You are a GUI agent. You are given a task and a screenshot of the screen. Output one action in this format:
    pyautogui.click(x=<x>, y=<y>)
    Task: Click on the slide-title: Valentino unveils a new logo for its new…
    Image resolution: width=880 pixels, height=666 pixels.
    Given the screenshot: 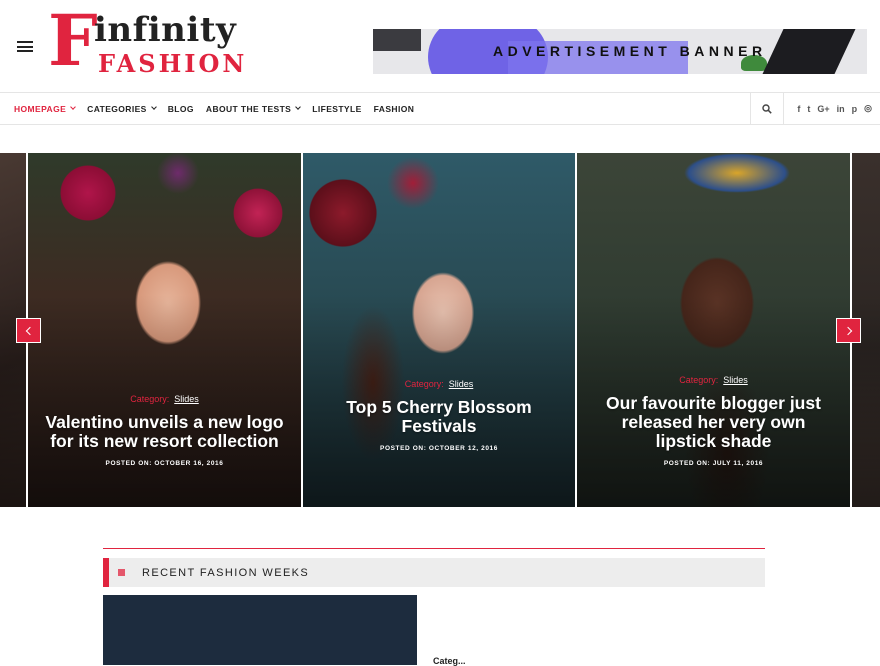 What is the action you would take?
    pyautogui.click(x=164, y=432)
    